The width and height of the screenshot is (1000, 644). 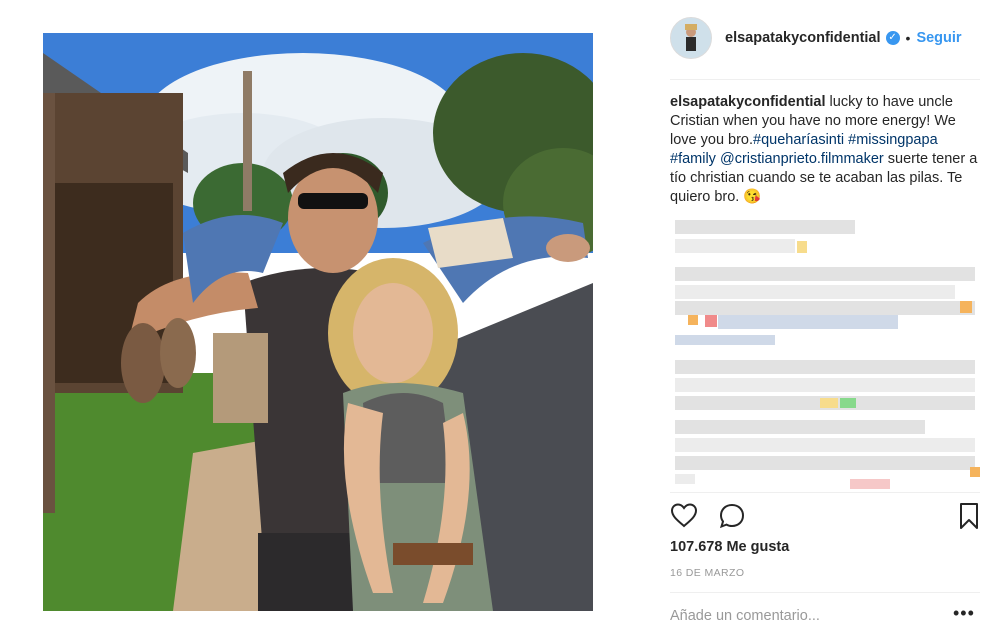 What do you see at coordinates (825, 516) in the screenshot?
I see `post-actions` at bounding box center [825, 516].